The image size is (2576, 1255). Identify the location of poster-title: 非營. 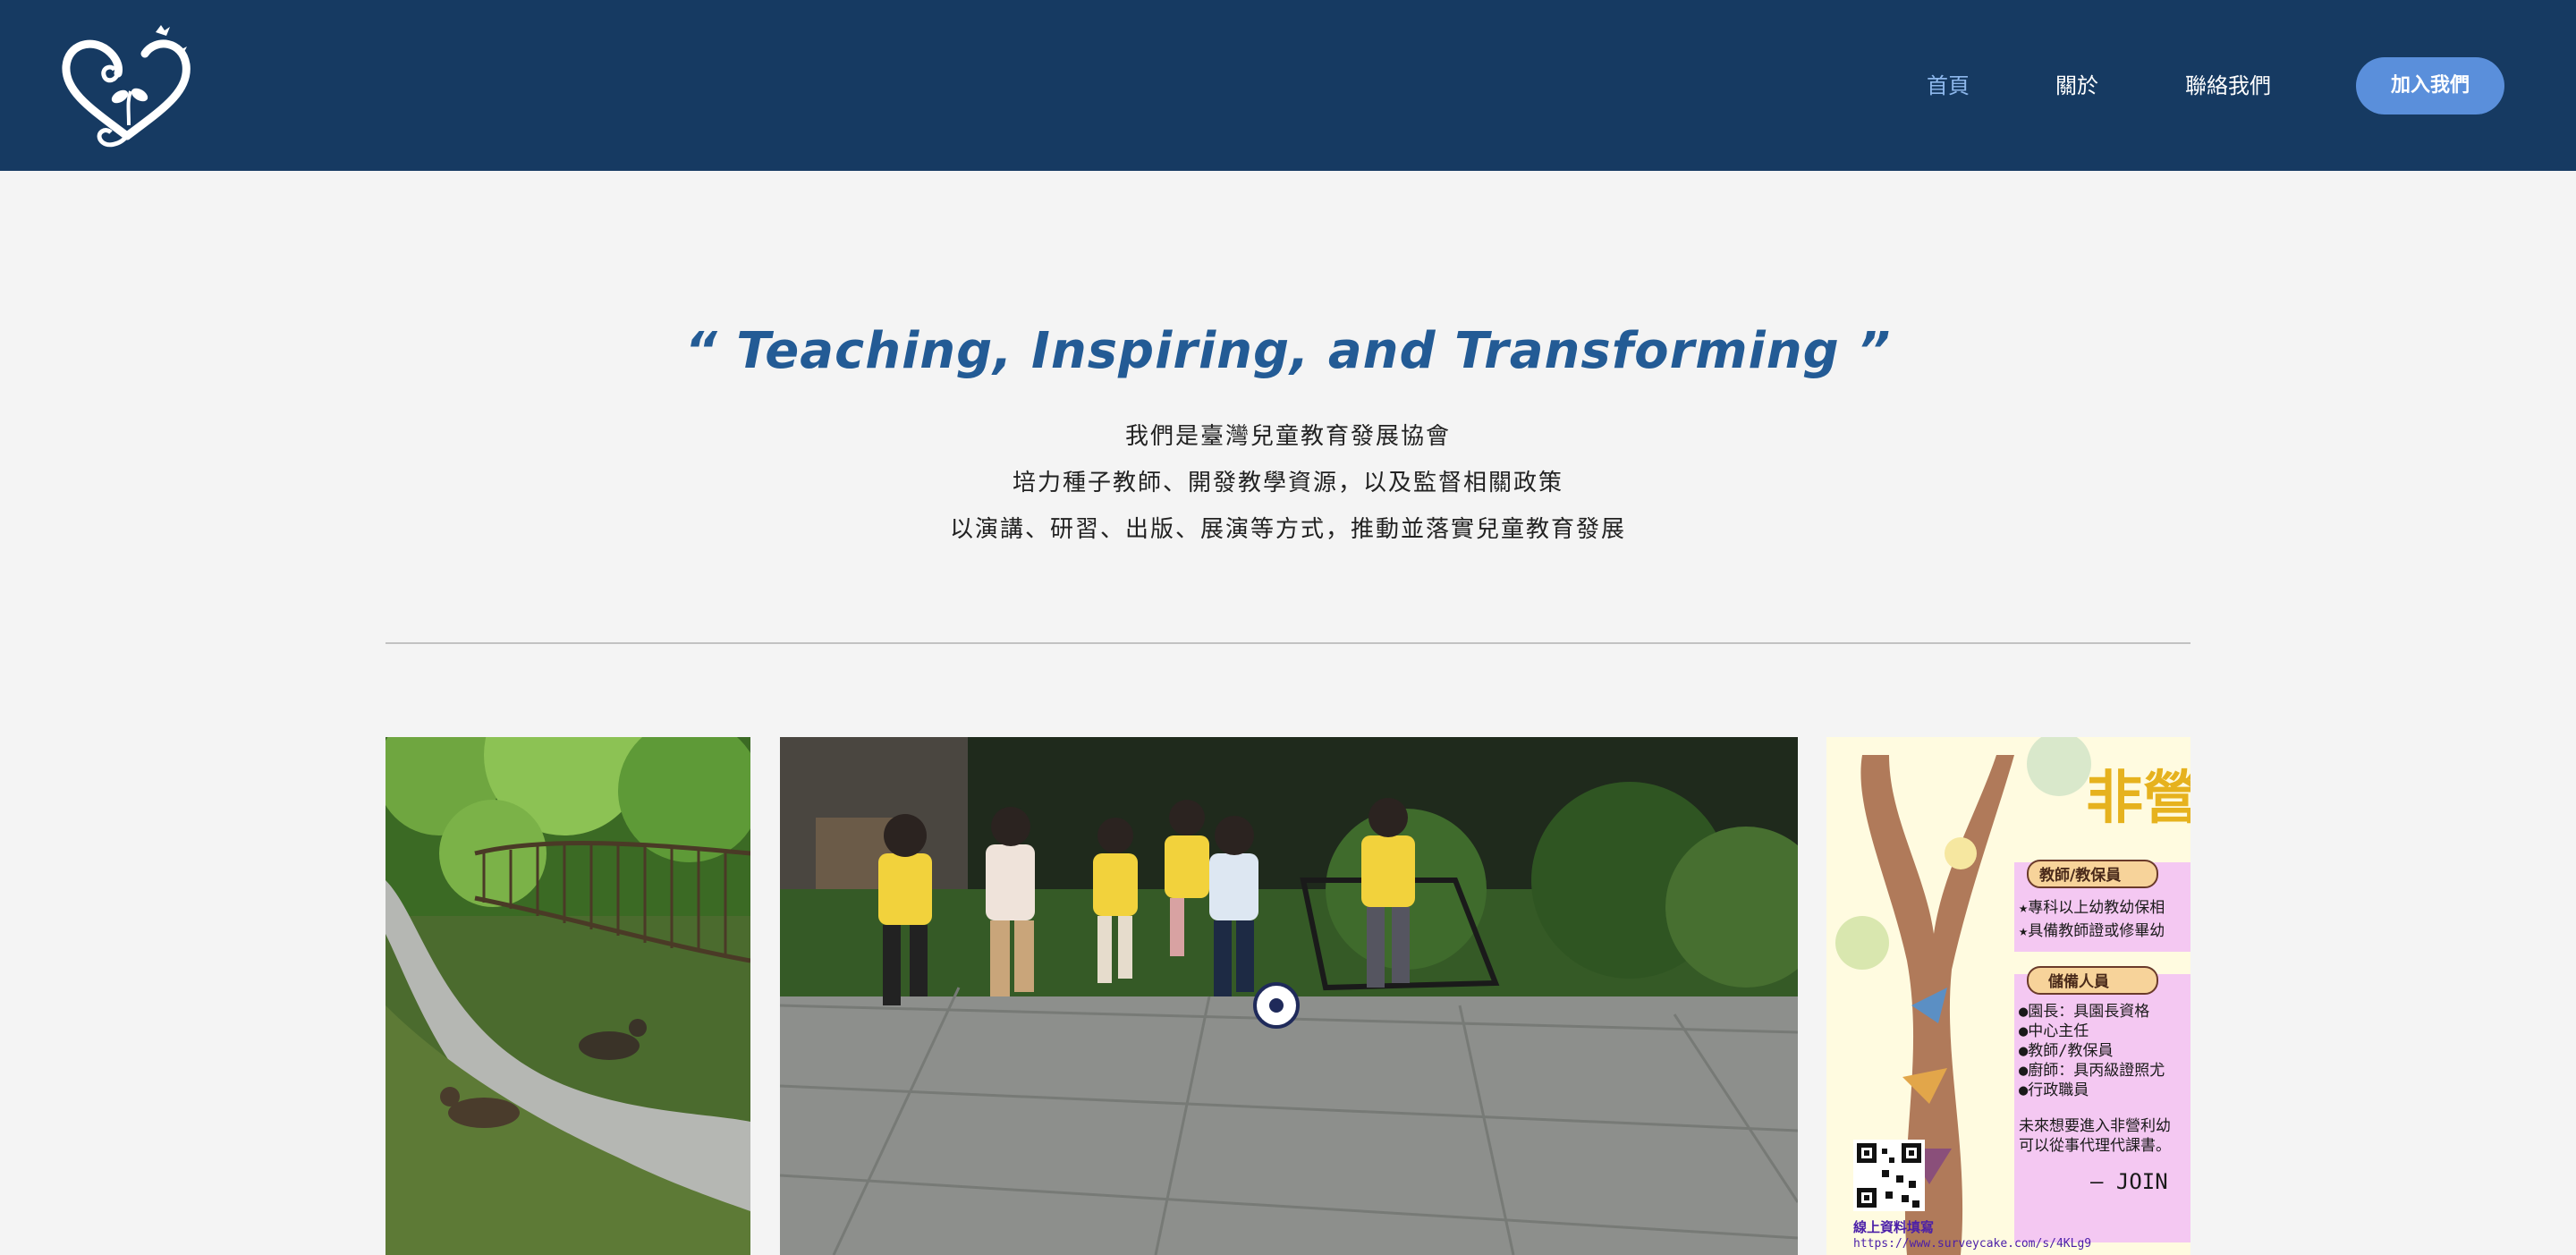
(2138, 799).